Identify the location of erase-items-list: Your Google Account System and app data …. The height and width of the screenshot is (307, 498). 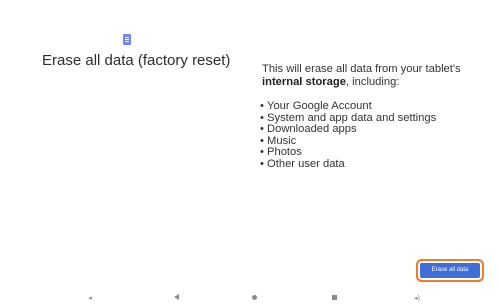
(348, 135).